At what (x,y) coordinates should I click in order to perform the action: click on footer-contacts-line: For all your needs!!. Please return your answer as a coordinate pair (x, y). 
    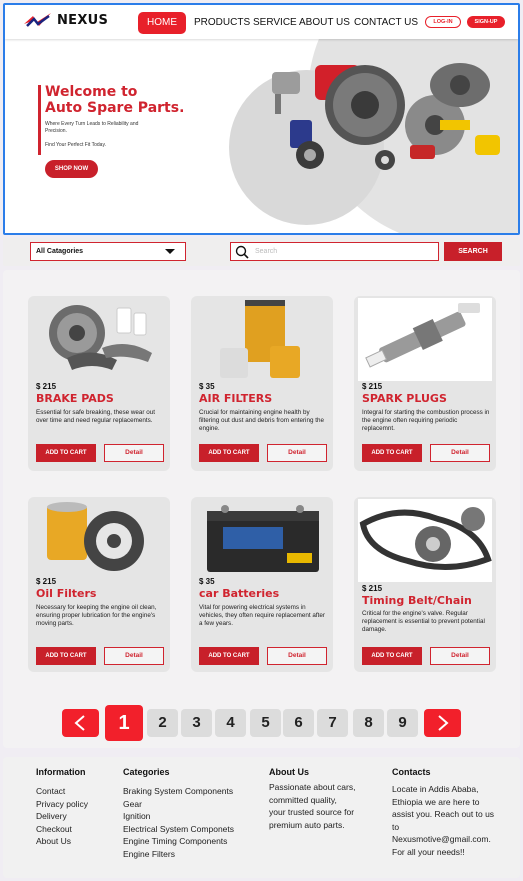
    Looking at the image, I should click on (428, 851).